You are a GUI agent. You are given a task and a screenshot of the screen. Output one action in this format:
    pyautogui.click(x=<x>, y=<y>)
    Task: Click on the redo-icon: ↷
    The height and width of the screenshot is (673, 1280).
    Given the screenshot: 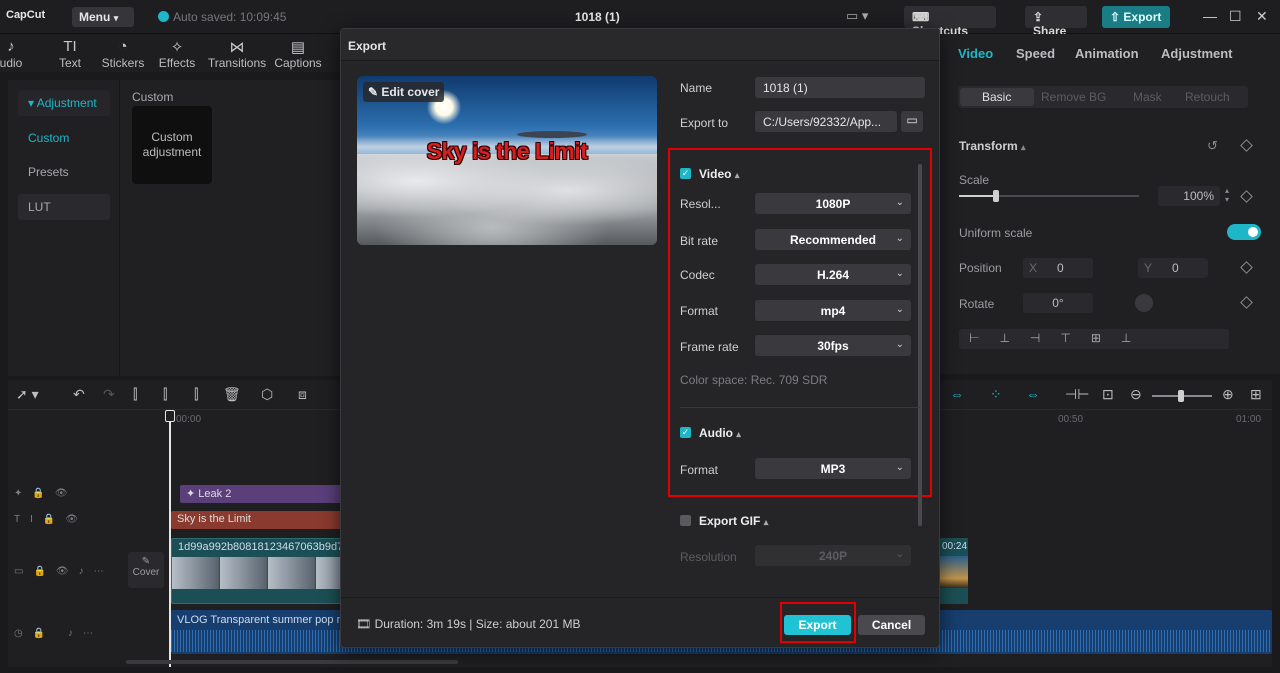 What is the action you would take?
    pyautogui.click(x=109, y=394)
    